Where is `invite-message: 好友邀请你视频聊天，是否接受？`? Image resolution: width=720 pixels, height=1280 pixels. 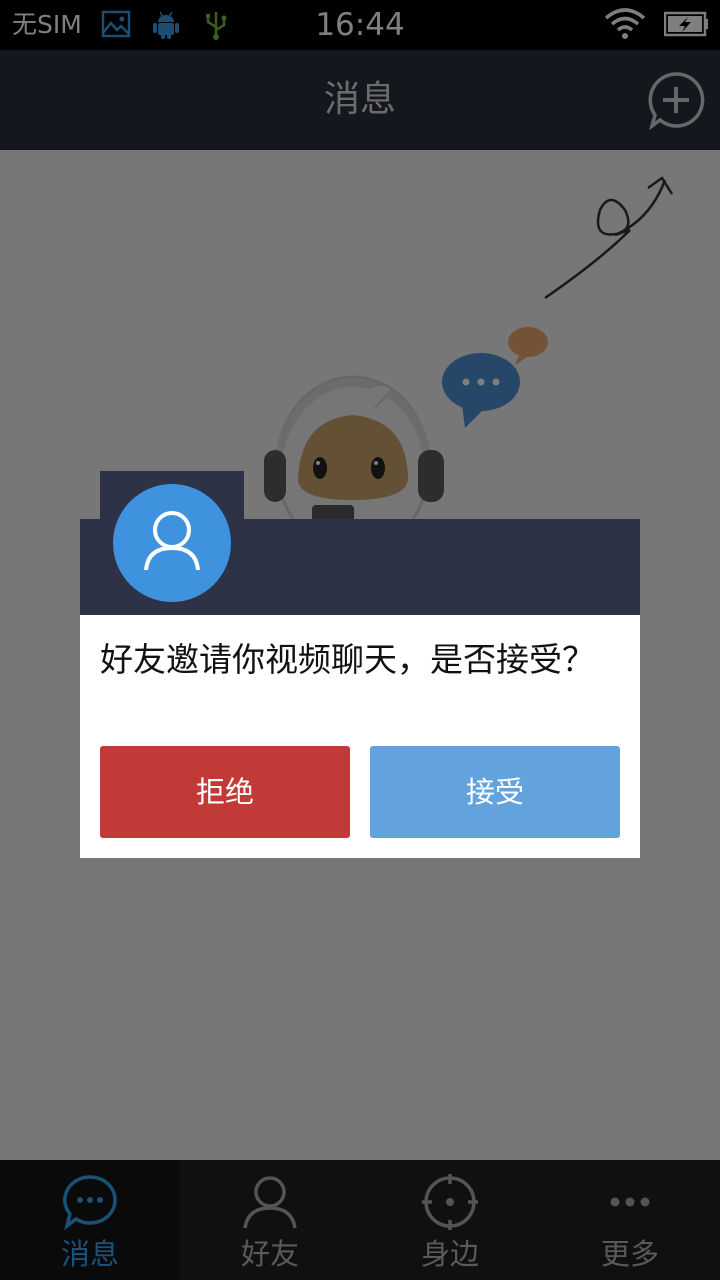 invite-message: 好友邀请你视频聊天，是否接受？ is located at coordinates (347, 659).